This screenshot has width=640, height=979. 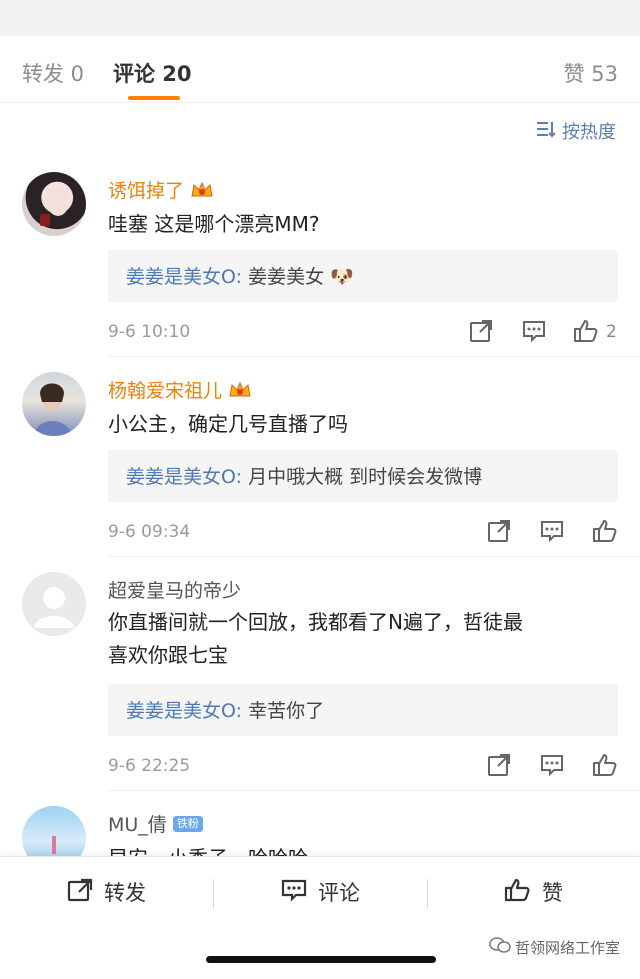 I want to click on reply-text: 幸苦你了, so click(x=283, y=711).